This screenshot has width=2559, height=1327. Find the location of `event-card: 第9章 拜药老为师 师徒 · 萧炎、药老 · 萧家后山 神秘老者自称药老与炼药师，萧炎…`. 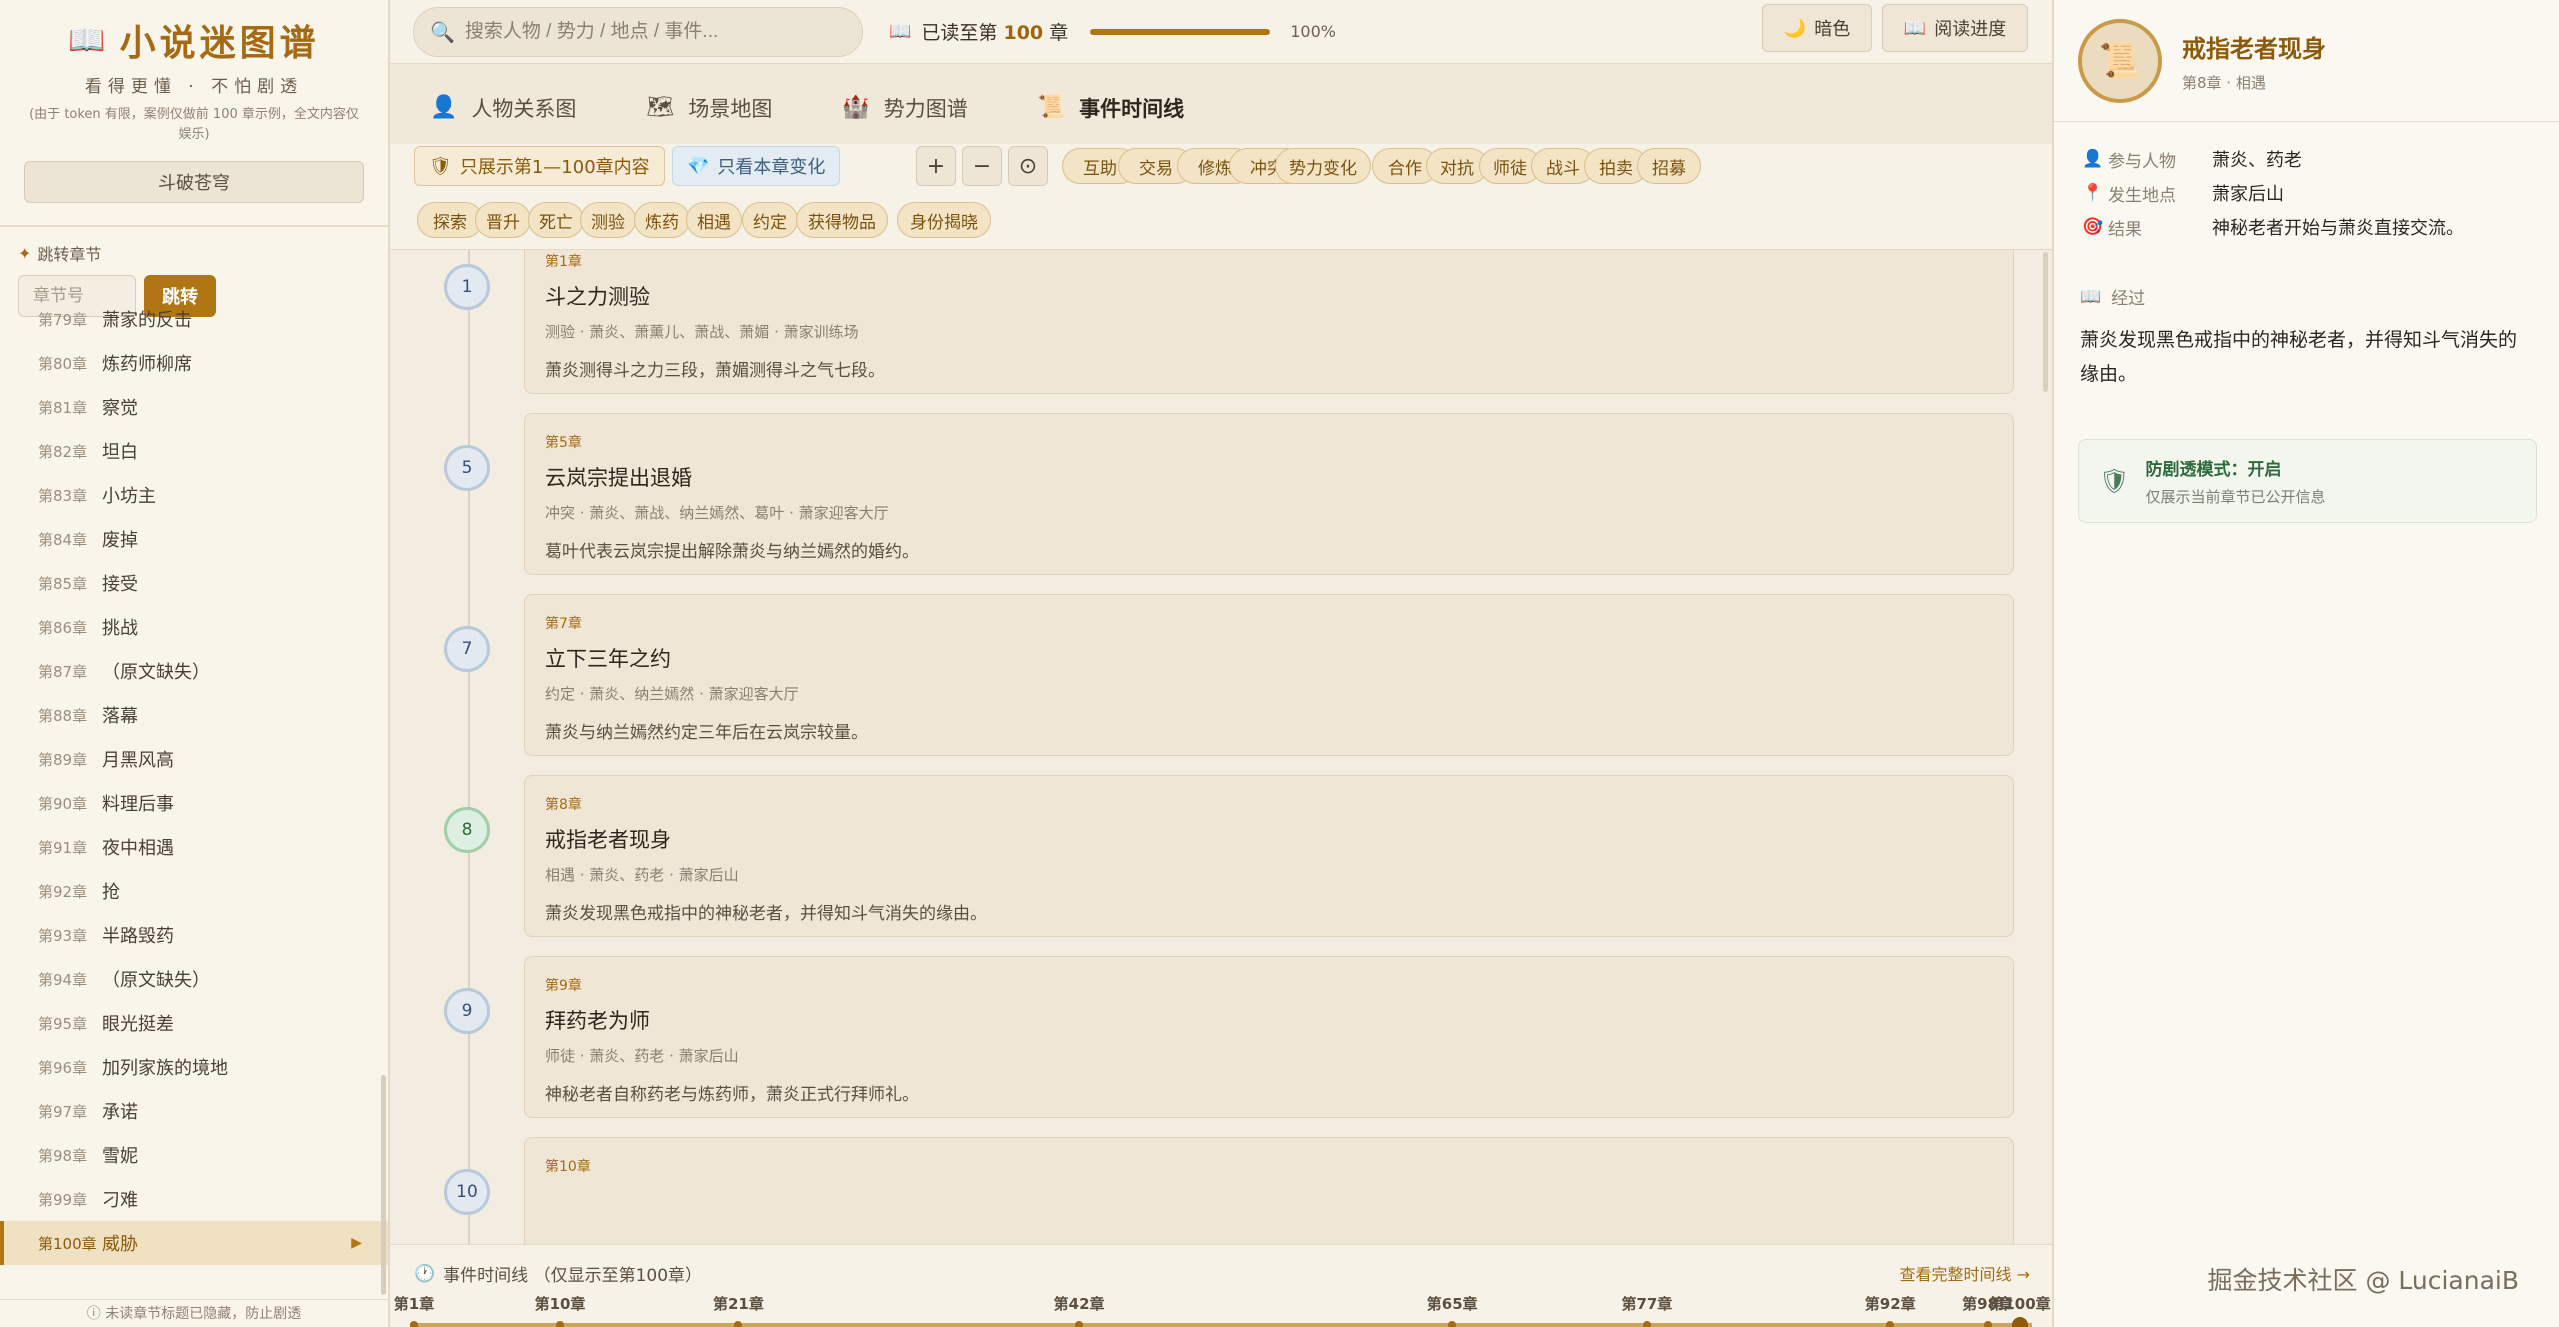

event-card: 第9章 拜药老为师 师徒 · 萧炎、药老 · 萧家后山 神秘老者自称药老与炼药师，萧炎… is located at coordinates (1269, 1037).